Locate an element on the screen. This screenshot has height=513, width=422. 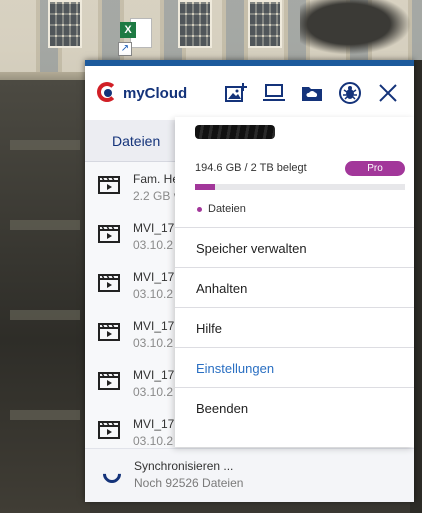
excel-shortcut-icon: X ↗ is located at coordinates (135, 35).